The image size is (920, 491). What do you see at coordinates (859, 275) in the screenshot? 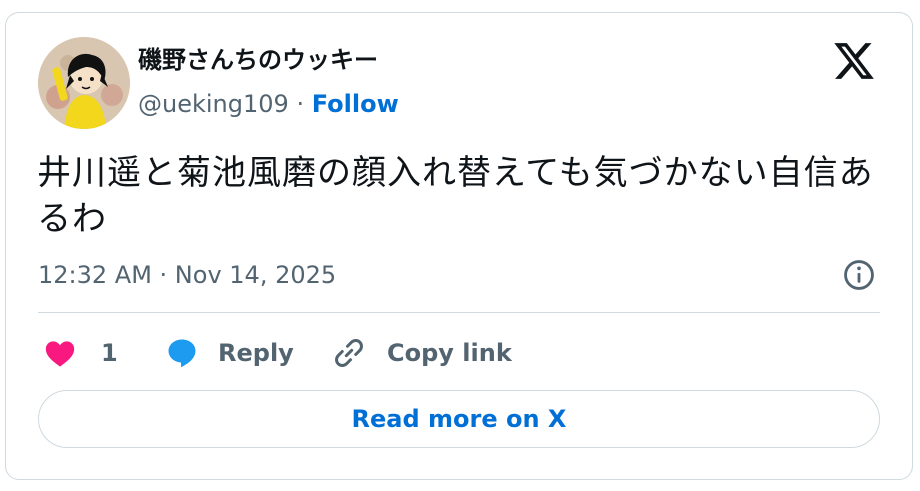
I see `info-icon` at bounding box center [859, 275].